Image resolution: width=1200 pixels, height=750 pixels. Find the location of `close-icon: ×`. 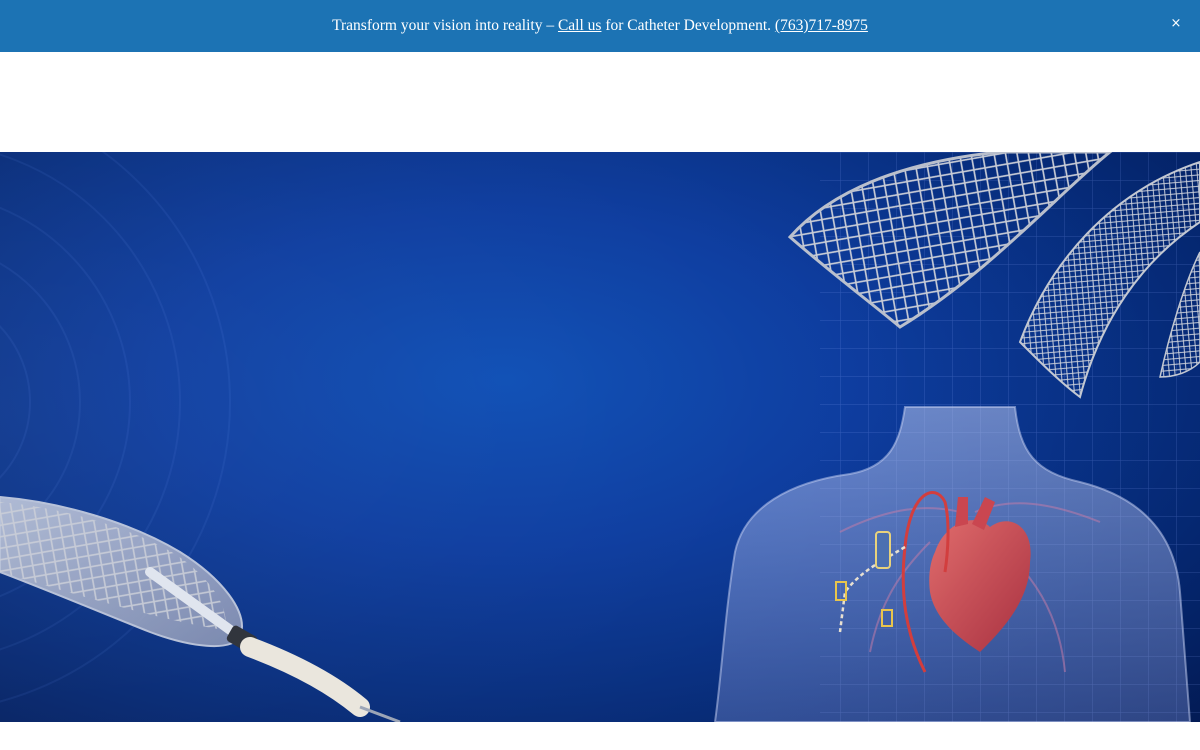

close-icon: × is located at coordinates (1176, 23).